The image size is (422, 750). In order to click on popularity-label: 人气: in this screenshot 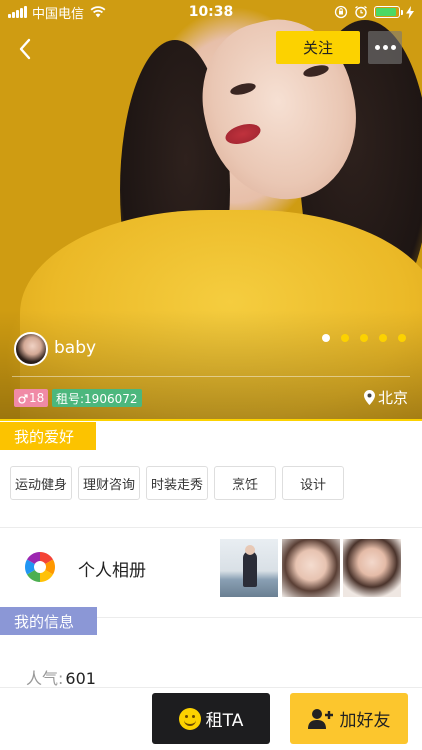, I will do `click(45, 678)`.